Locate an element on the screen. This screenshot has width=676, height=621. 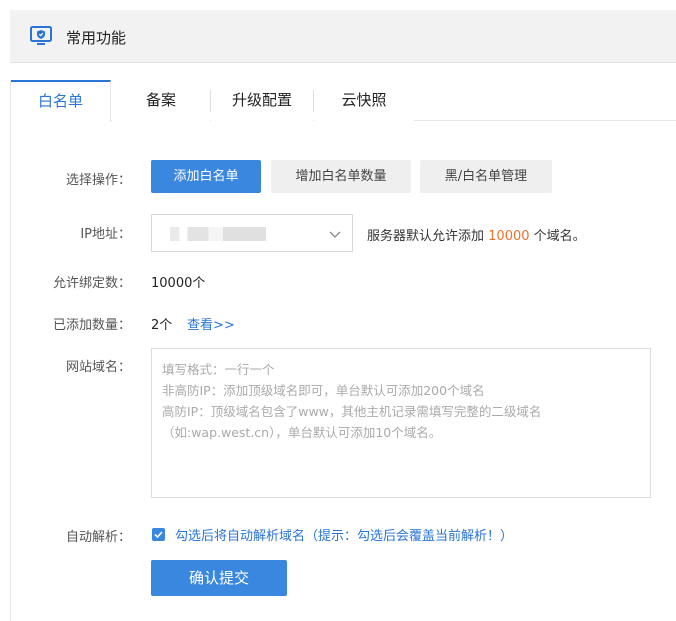
ip-note-count: 10000 is located at coordinates (509, 236).